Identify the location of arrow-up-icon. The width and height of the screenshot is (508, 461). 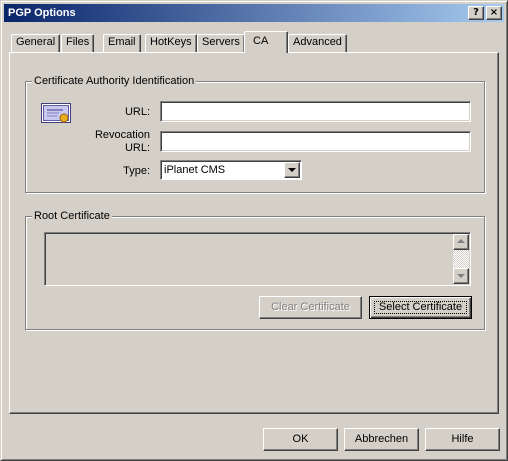
(461, 241).